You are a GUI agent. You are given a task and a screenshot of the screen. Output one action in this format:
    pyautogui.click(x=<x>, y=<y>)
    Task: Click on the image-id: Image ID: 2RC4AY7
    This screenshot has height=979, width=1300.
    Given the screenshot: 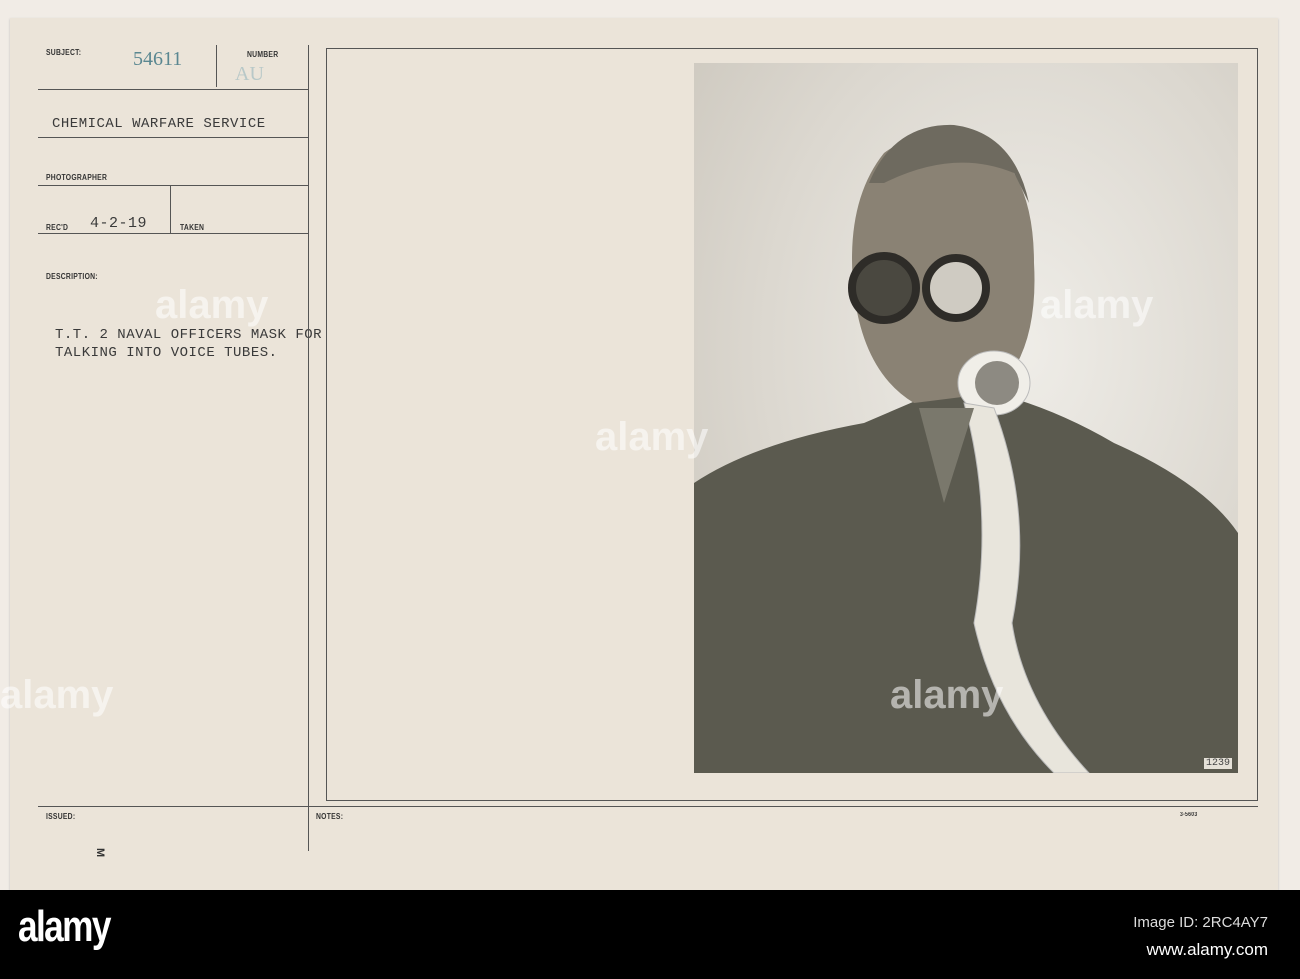 What is the action you would take?
    pyautogui.click(x=1200, y=922)
    